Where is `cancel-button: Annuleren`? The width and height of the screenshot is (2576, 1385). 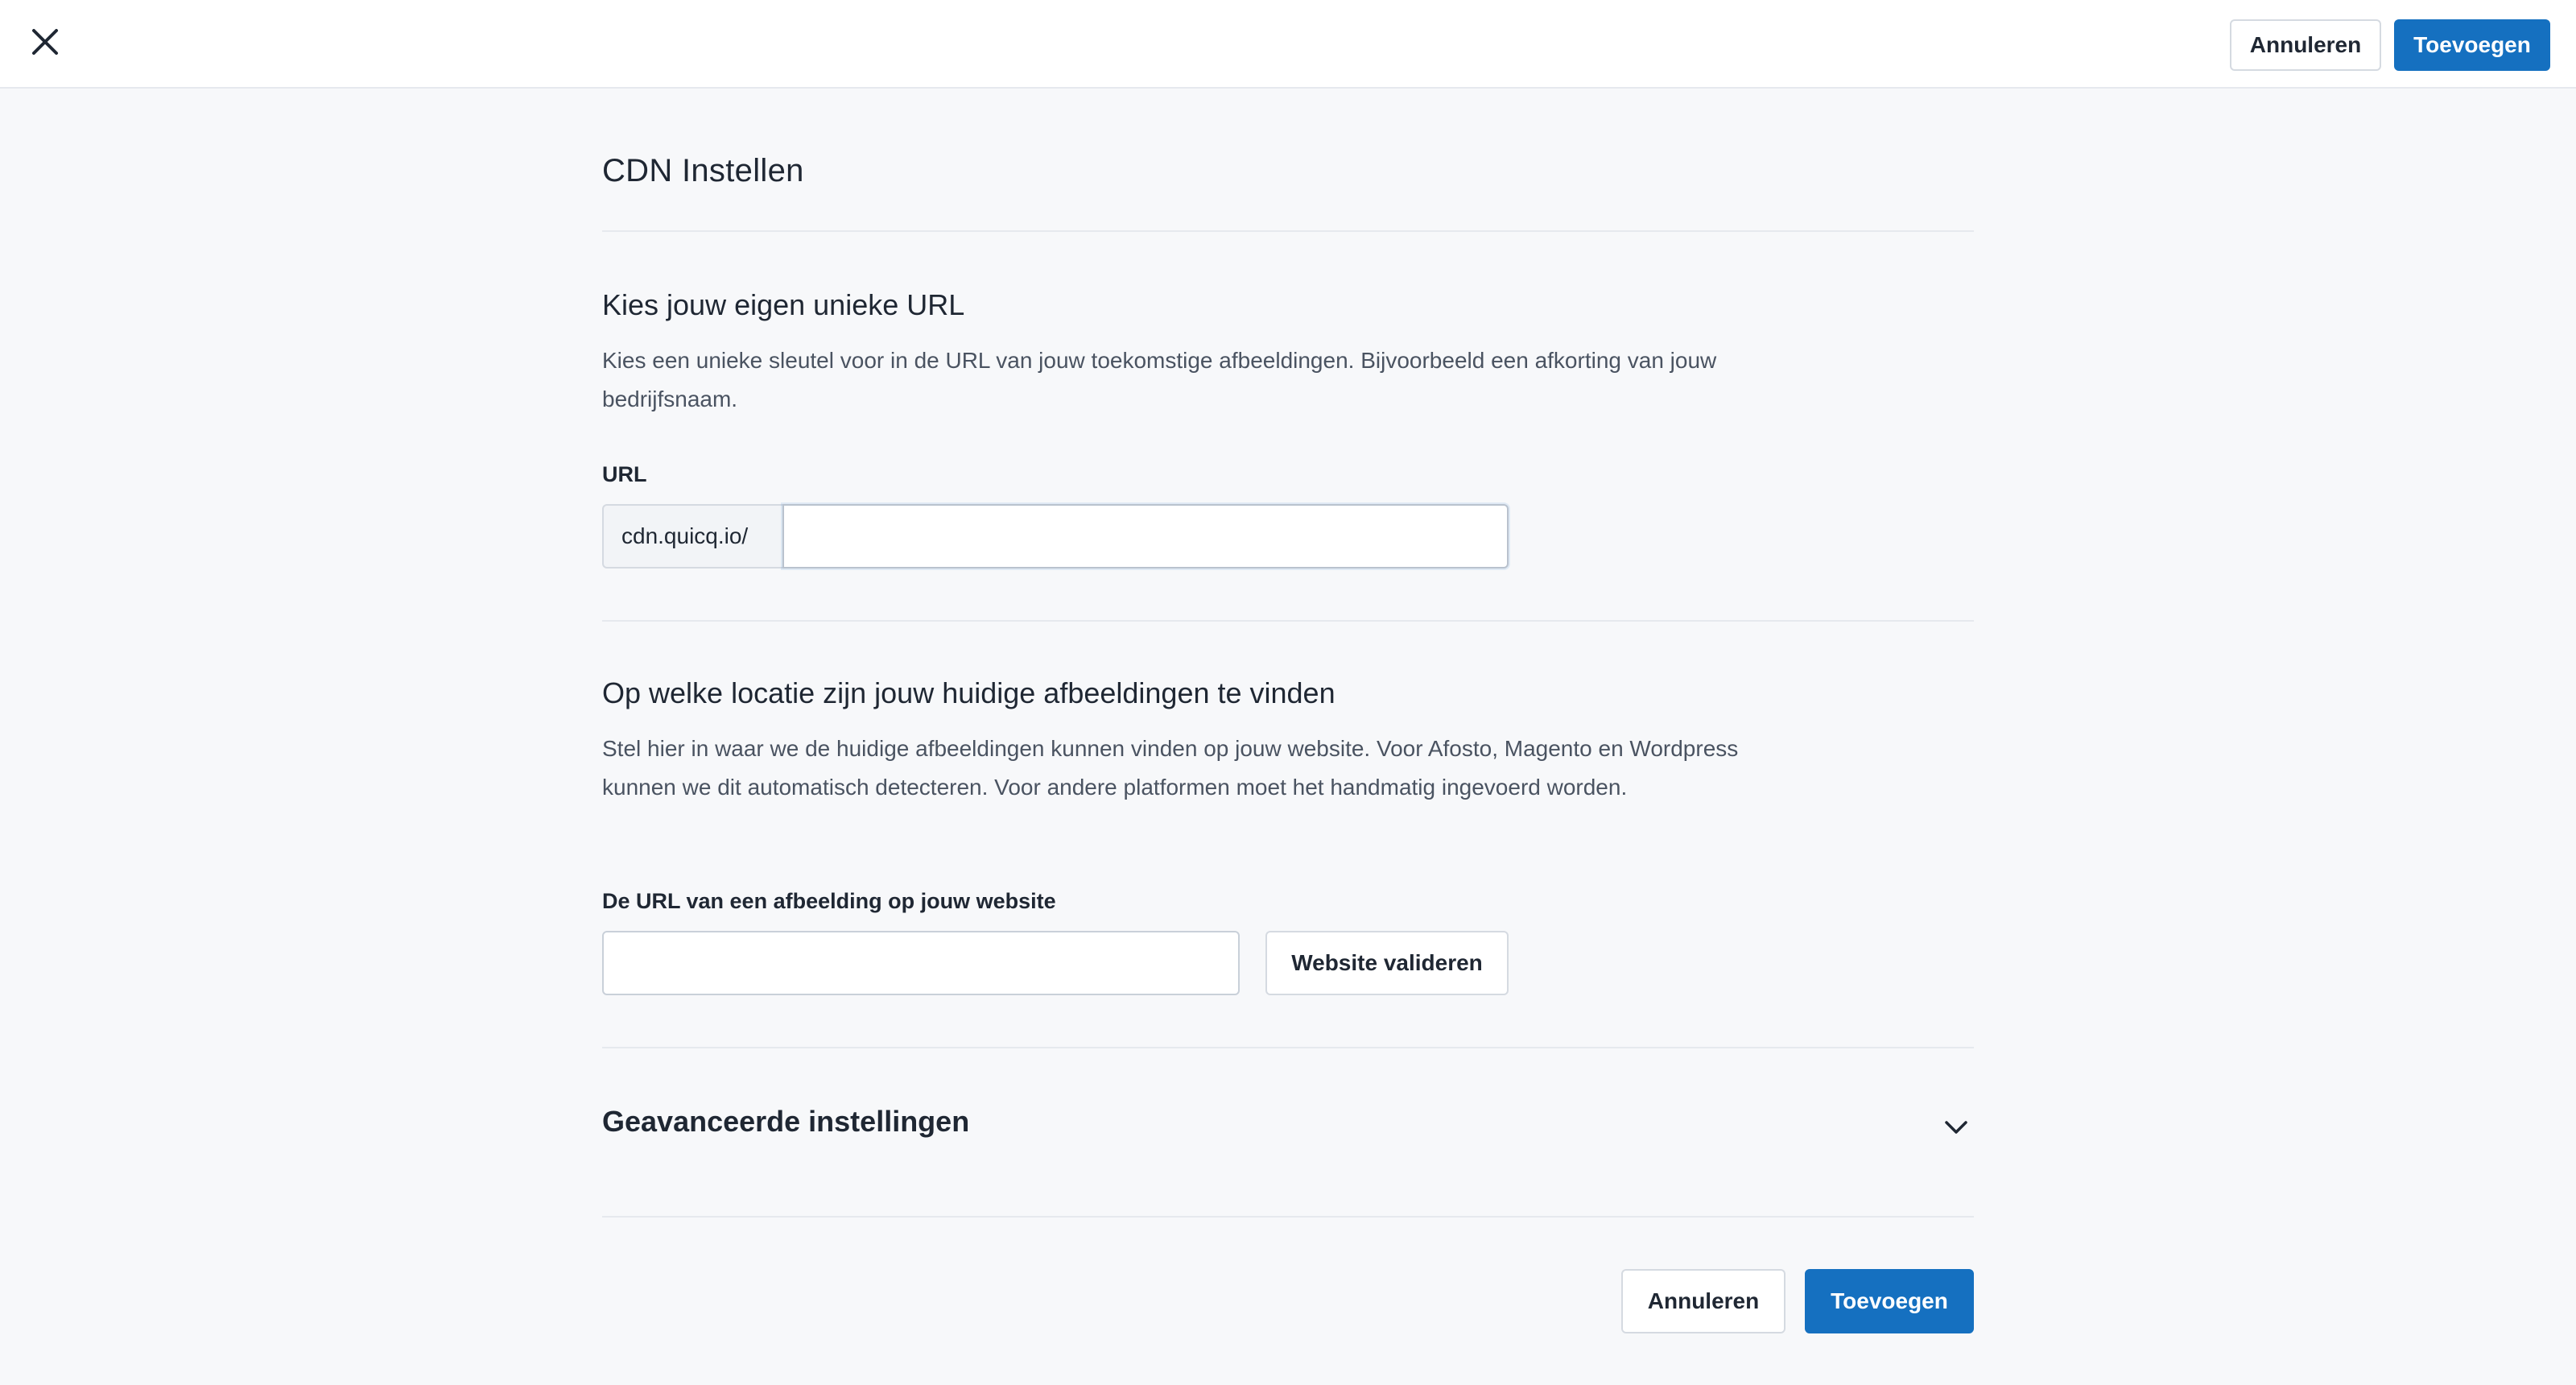
cancel-button: Annuleren is located at coordinates (1703, 1301).